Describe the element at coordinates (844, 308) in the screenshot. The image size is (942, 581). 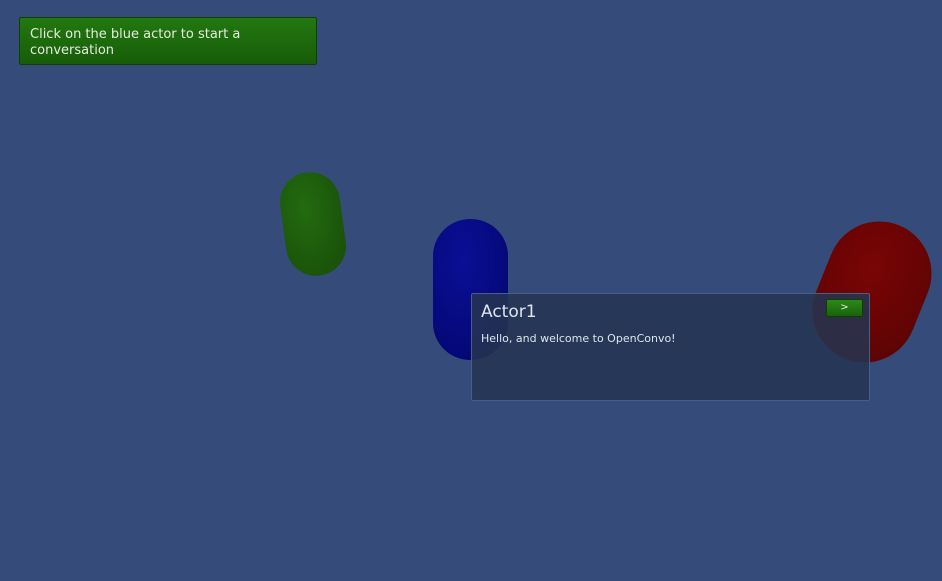
I see `next-button: >` at that location.